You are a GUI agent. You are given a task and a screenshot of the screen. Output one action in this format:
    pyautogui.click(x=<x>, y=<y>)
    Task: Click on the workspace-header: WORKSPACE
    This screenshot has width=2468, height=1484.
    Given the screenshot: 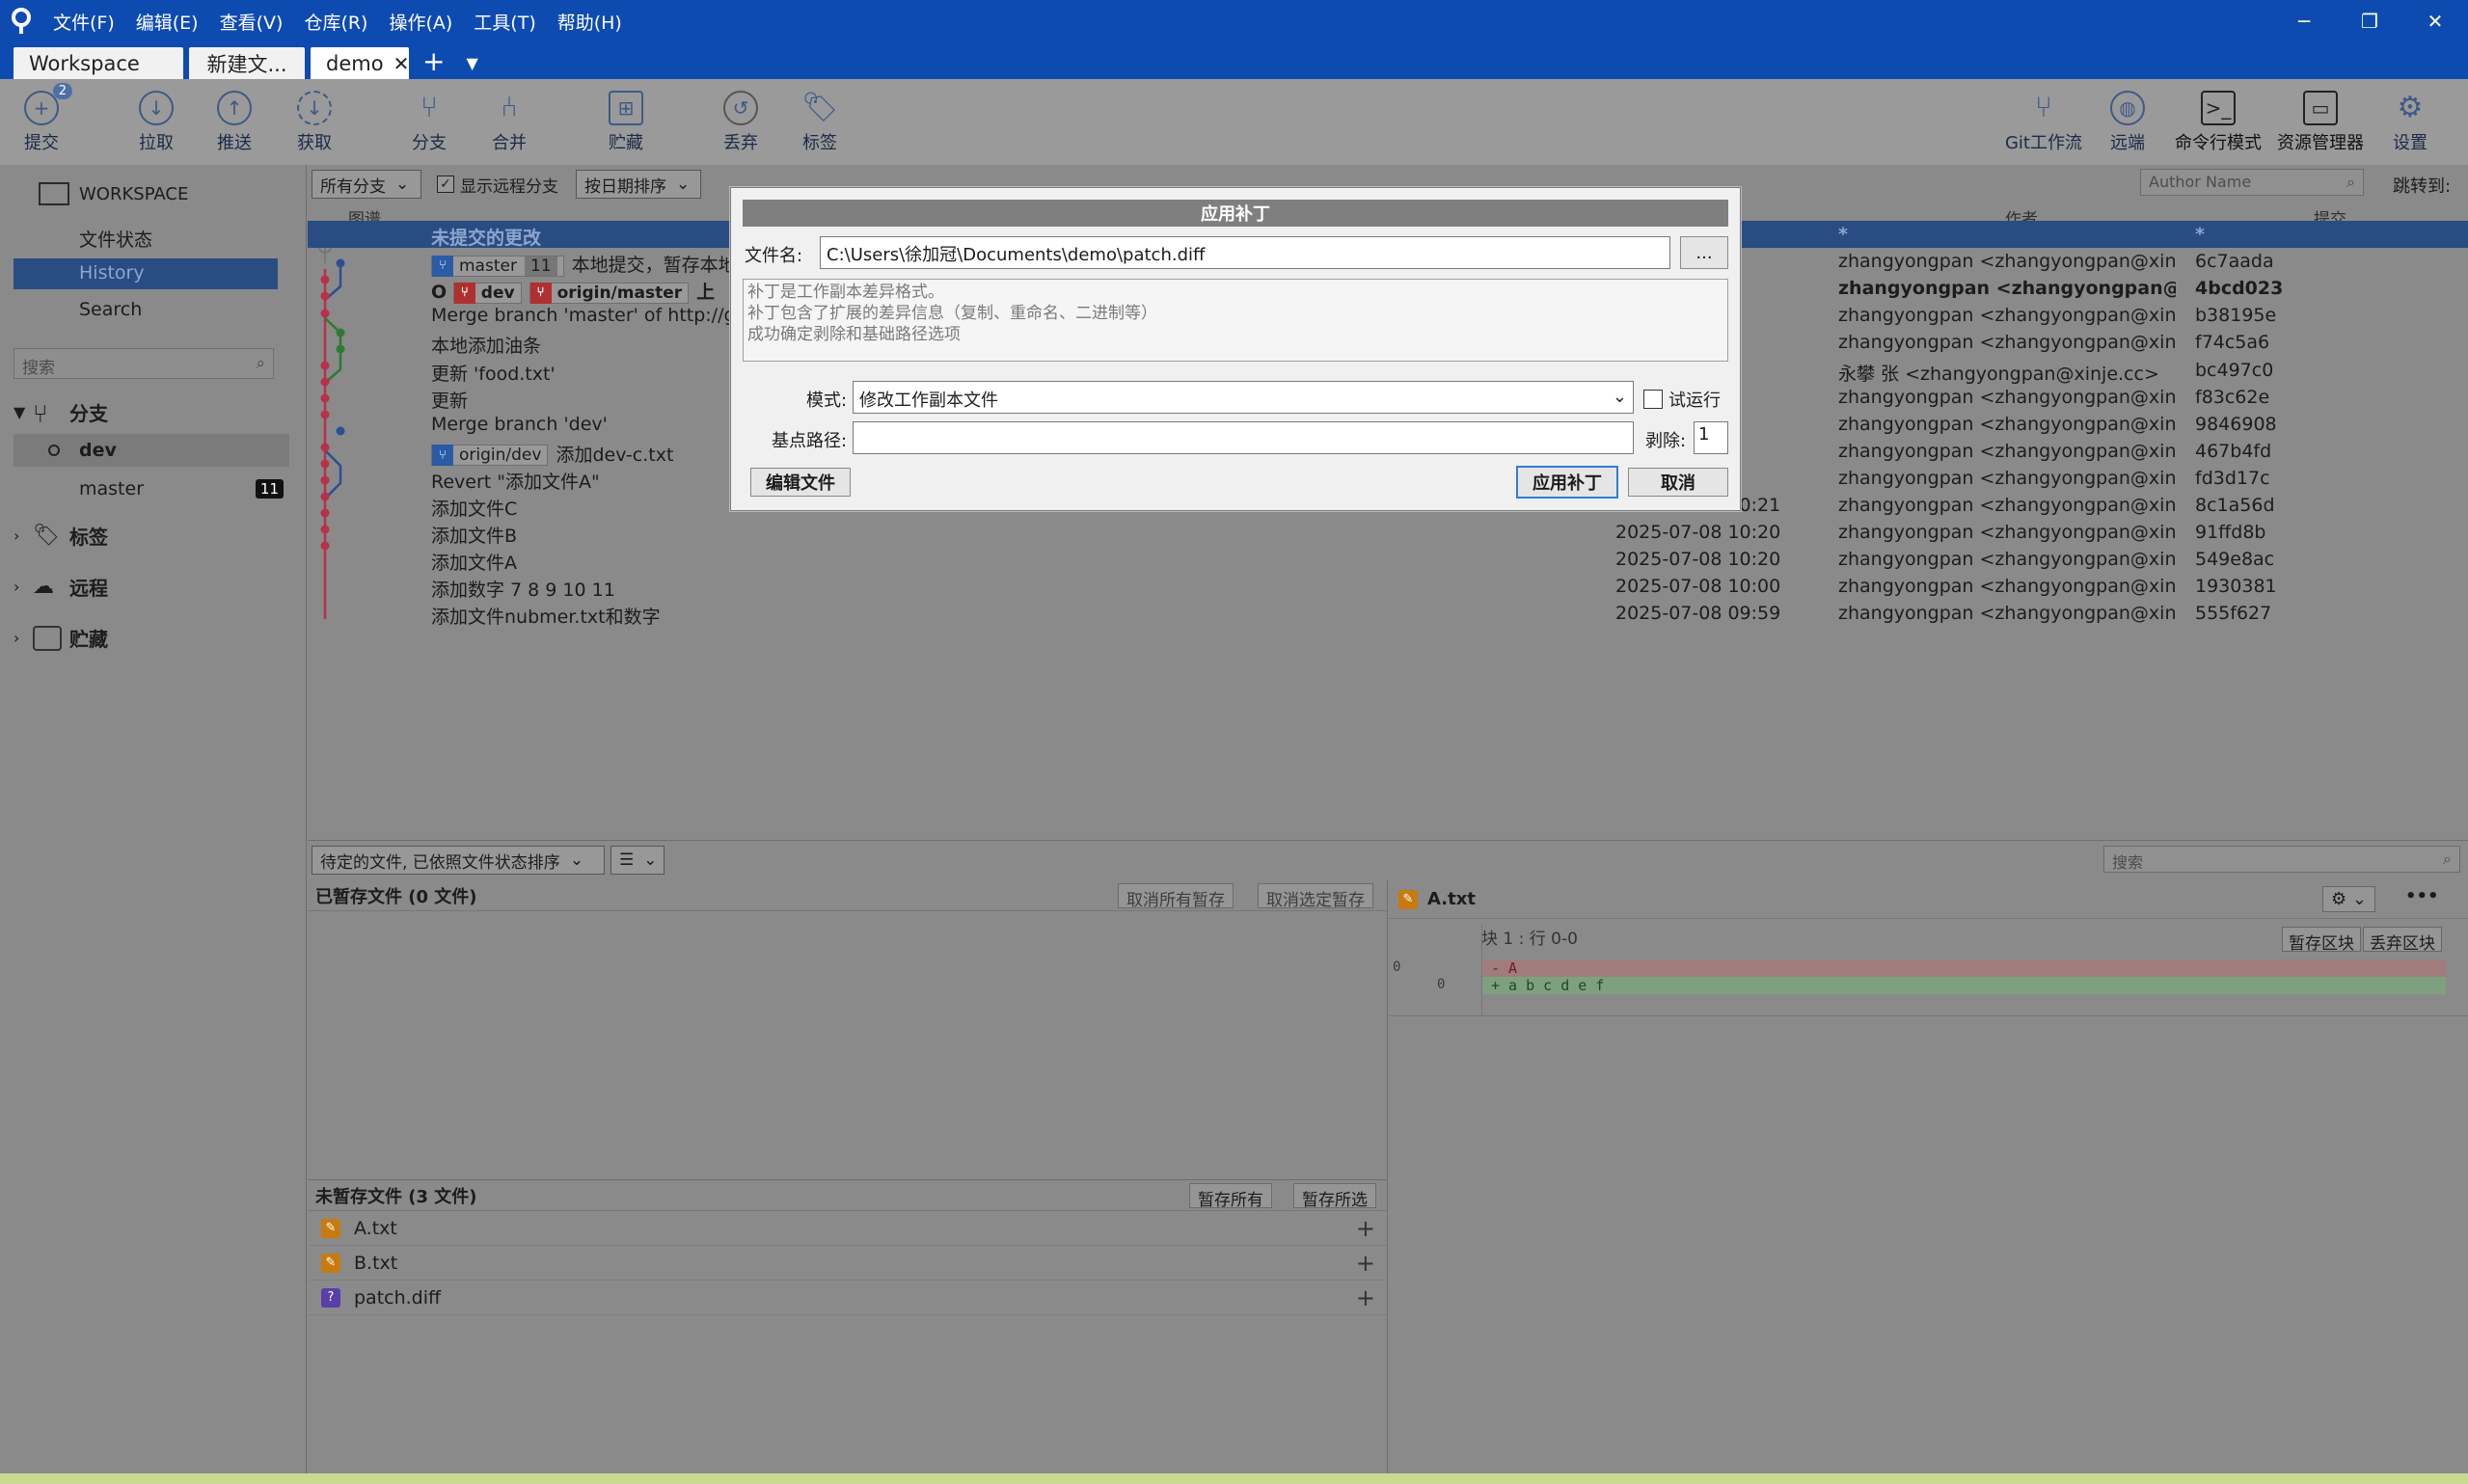 What is the action you would take?
    pyautogui.click(x=113, y=193)
    